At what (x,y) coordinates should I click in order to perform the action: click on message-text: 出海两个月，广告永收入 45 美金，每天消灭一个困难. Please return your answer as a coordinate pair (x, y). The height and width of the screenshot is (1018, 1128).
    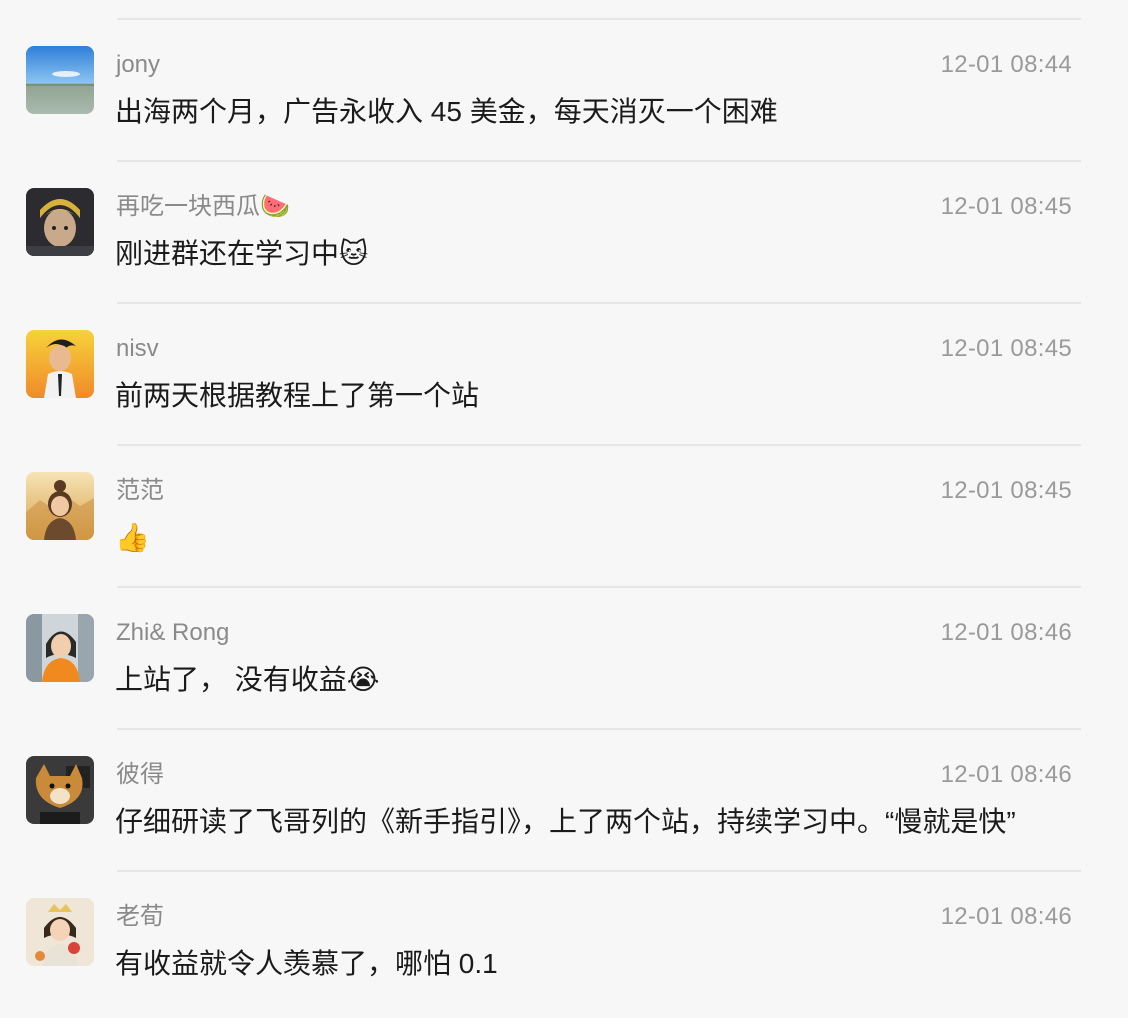
    Looking at the image, I should click on (446, 111).